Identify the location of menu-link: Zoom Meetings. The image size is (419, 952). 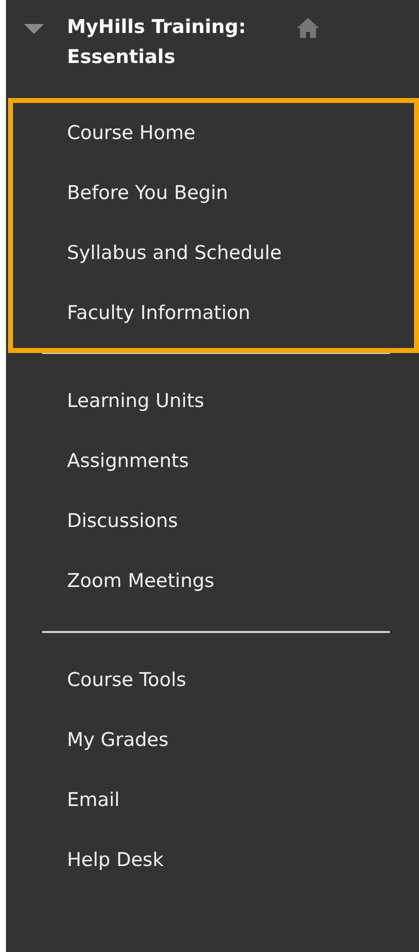
(113, 581).